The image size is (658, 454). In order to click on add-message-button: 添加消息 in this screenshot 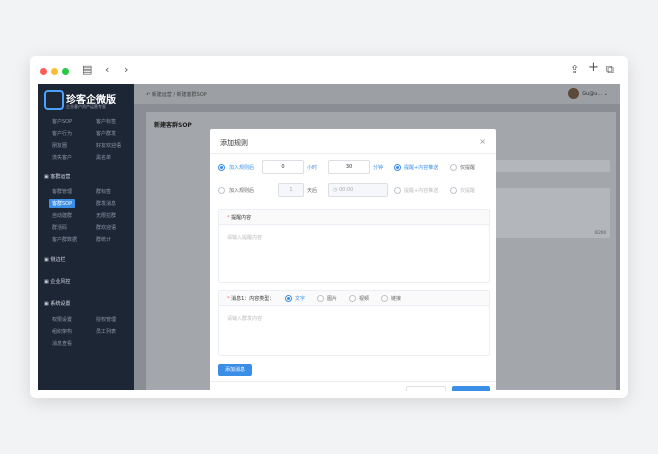, I will do `click(235, 370)`.